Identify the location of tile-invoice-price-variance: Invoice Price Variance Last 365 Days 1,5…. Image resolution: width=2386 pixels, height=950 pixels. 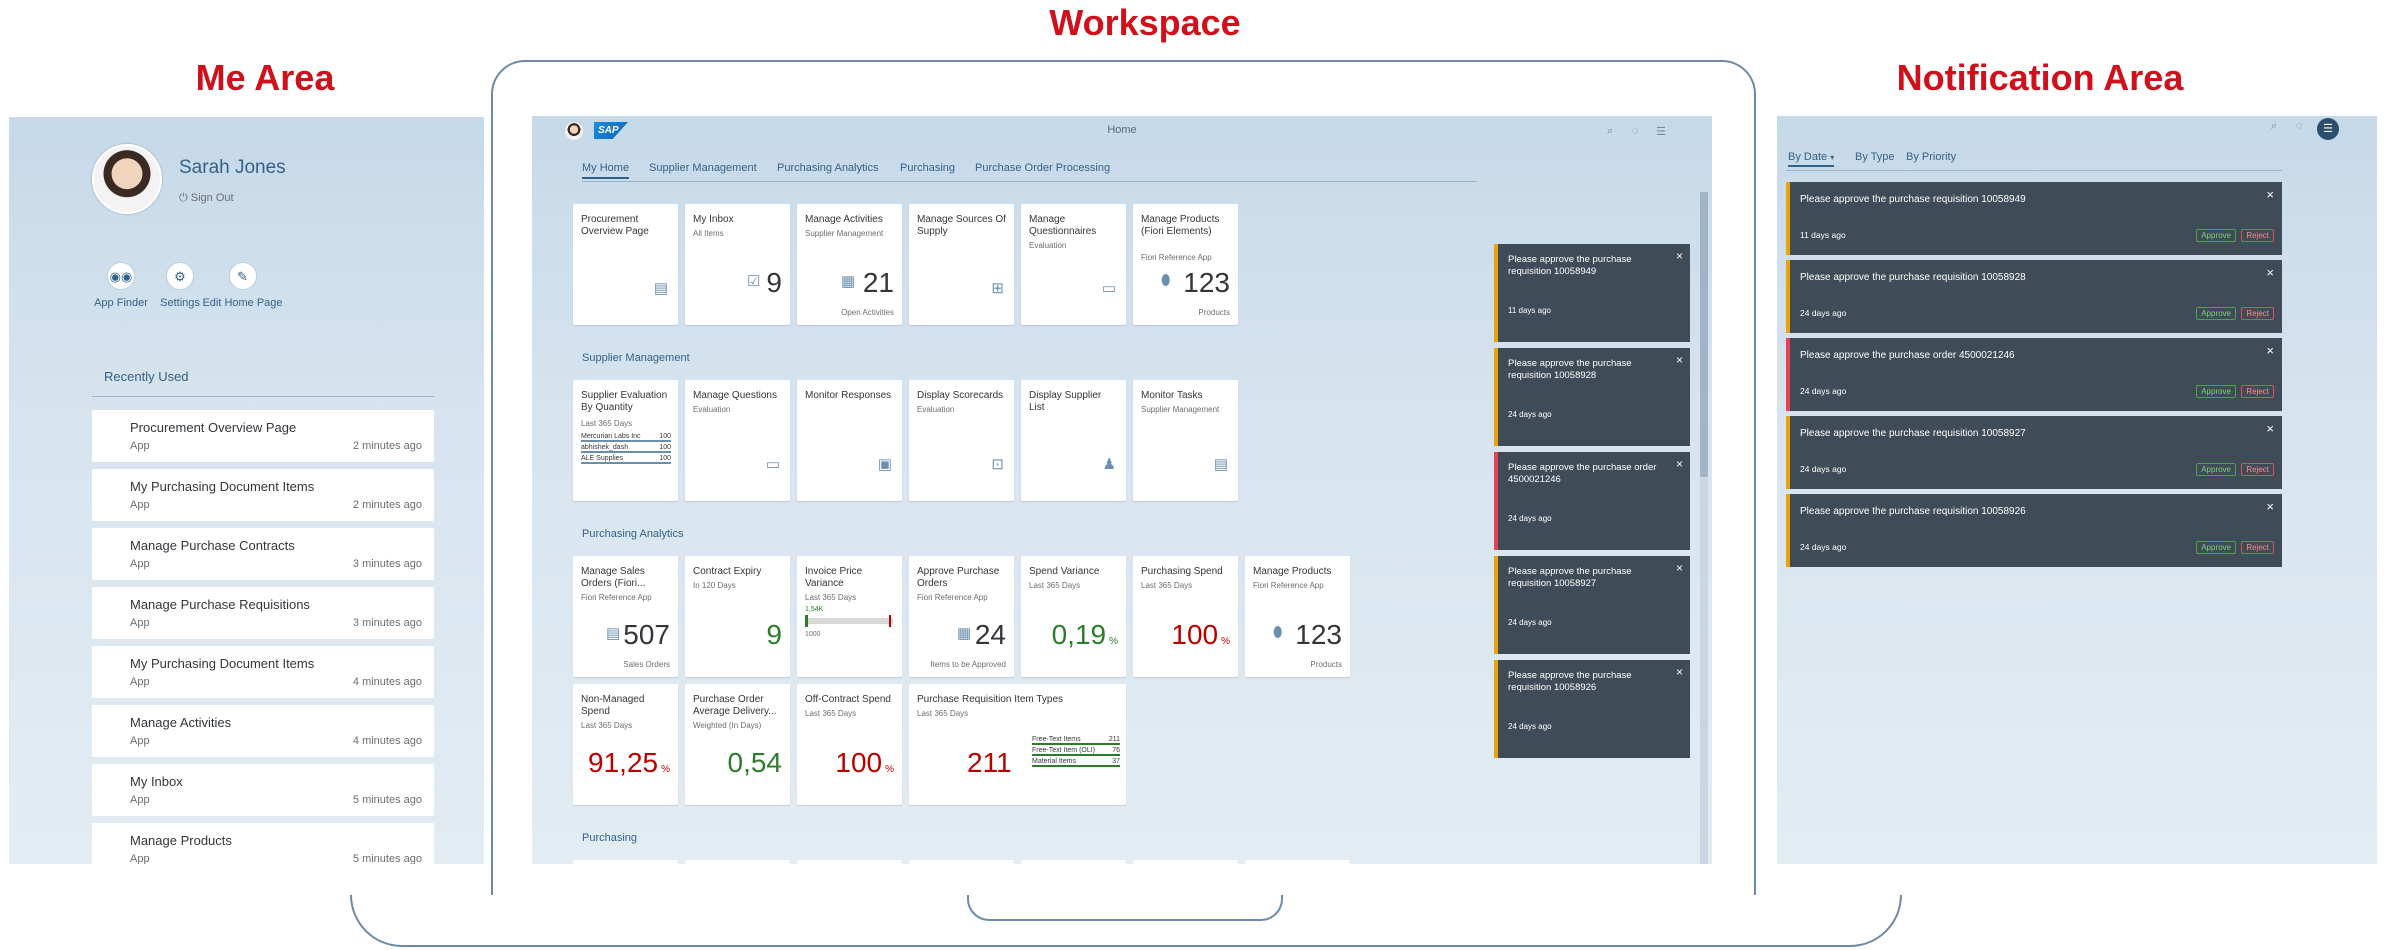
(849, 616).